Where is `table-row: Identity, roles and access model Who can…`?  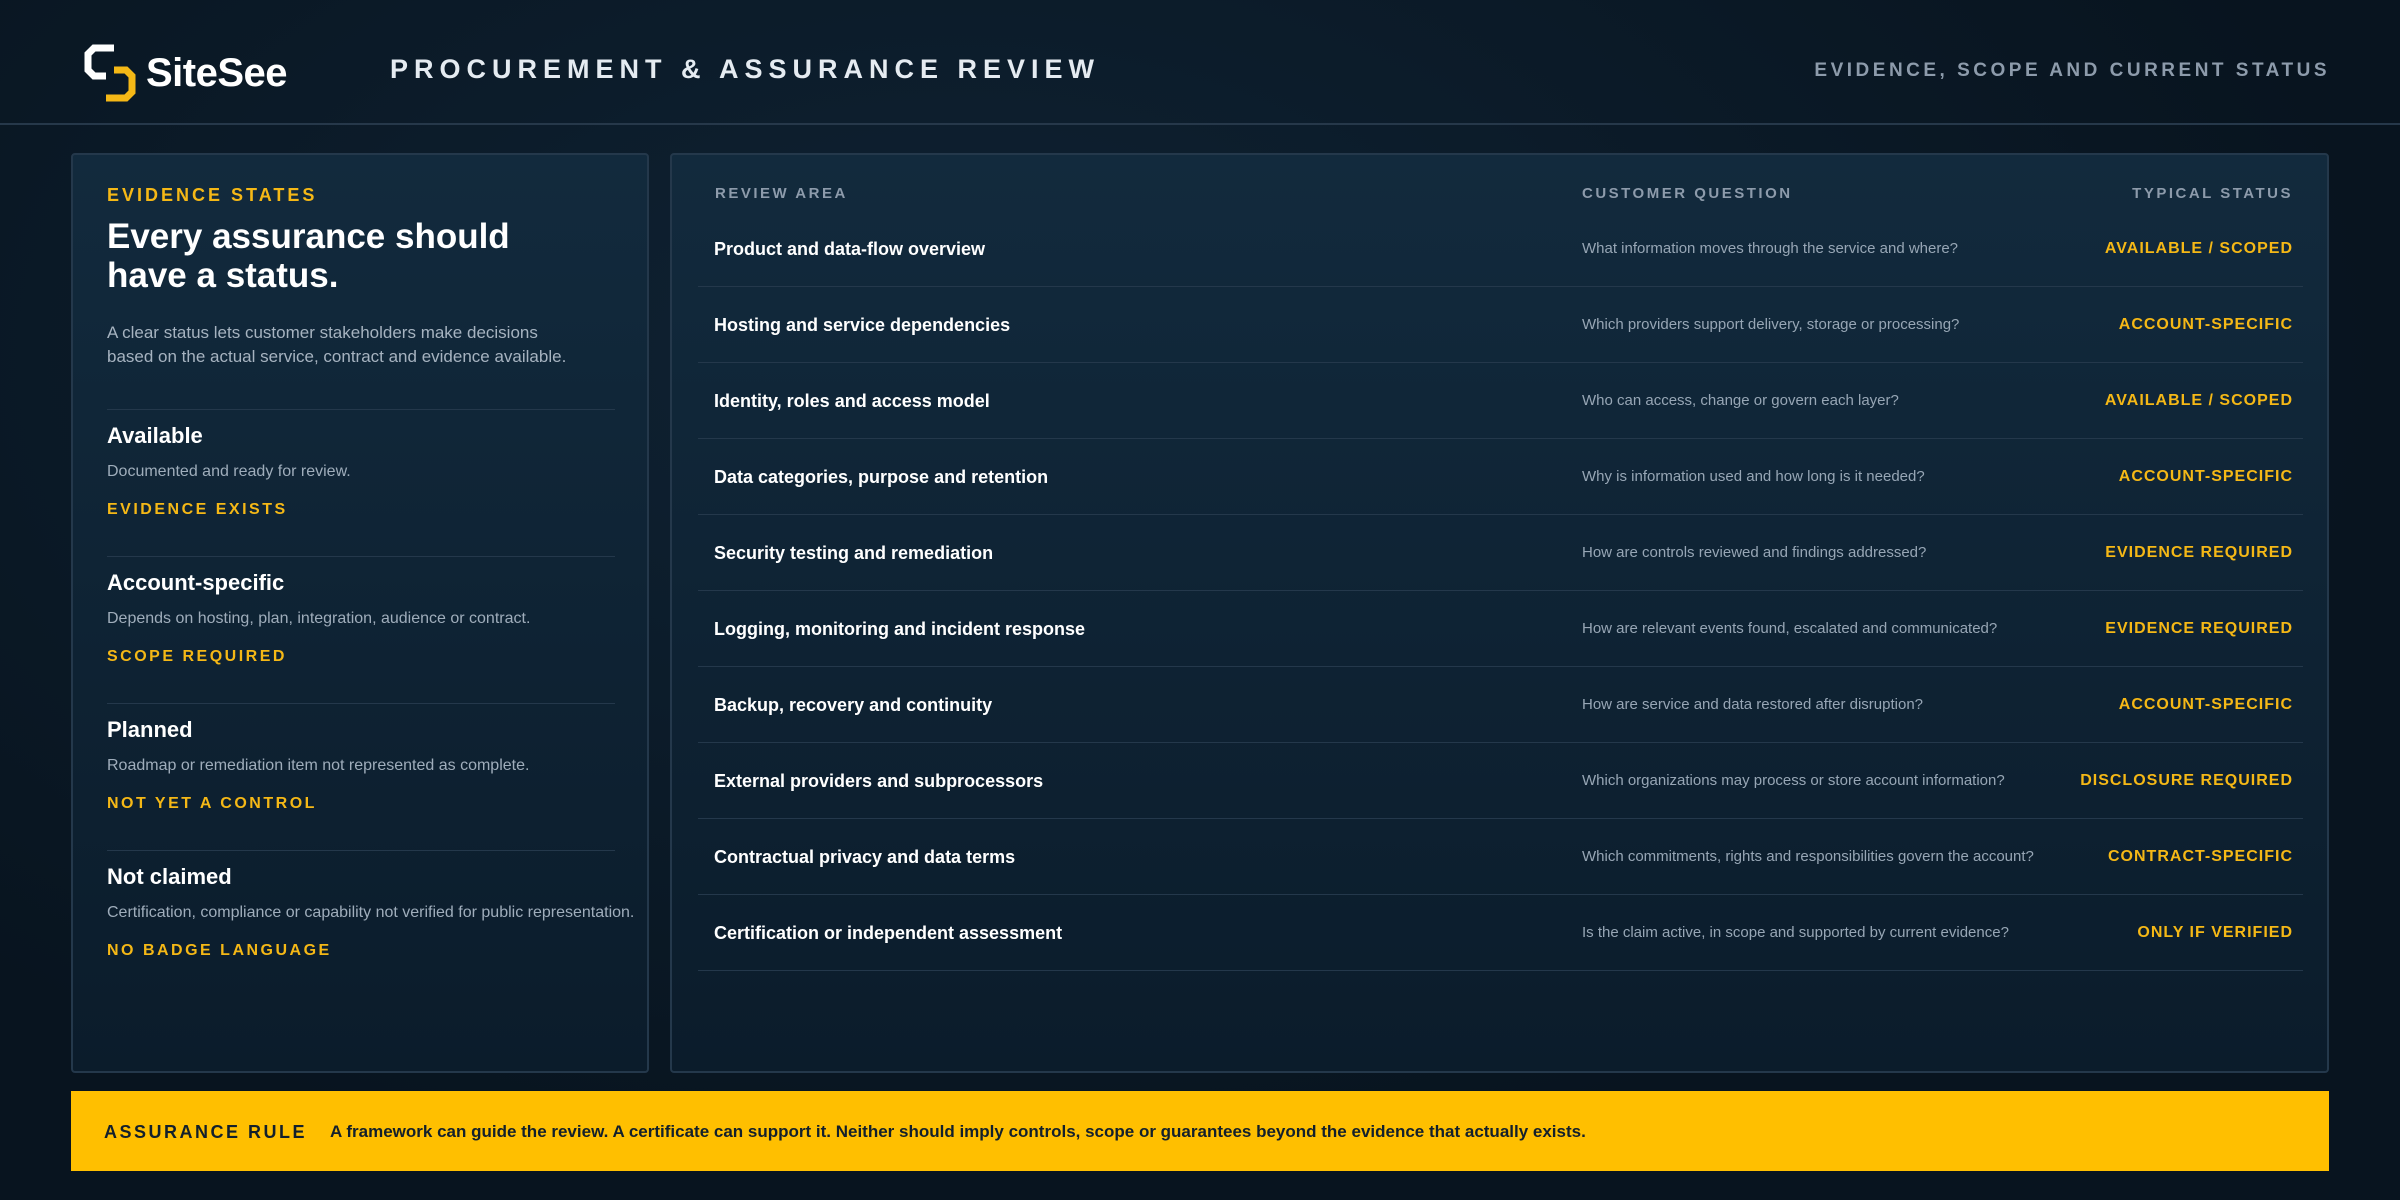 table-row: Identity, roles and access model Who can… is located at coordinates (1500, 401).